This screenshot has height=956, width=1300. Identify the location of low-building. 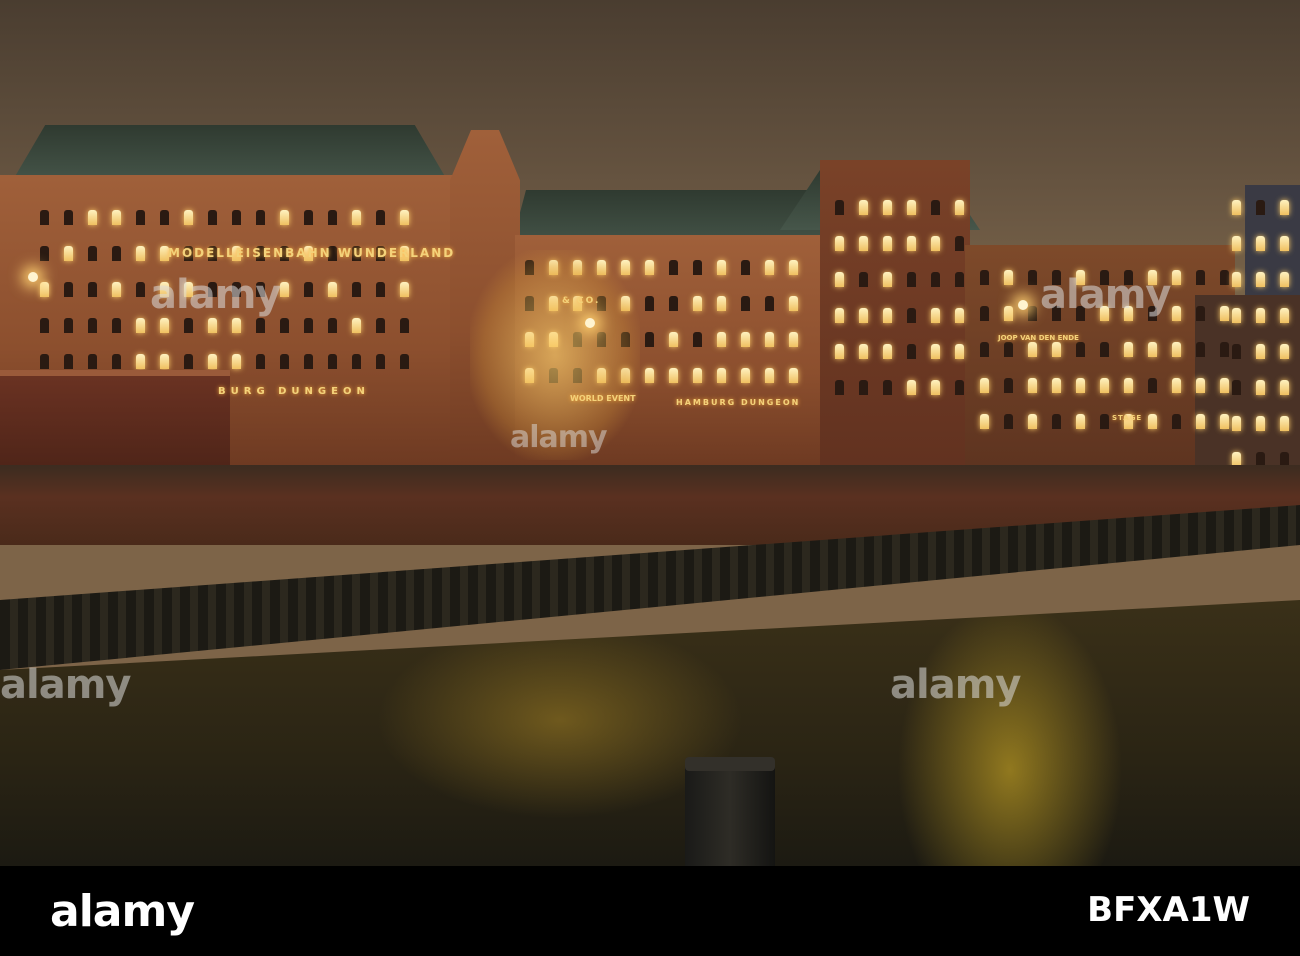
(115, 420).